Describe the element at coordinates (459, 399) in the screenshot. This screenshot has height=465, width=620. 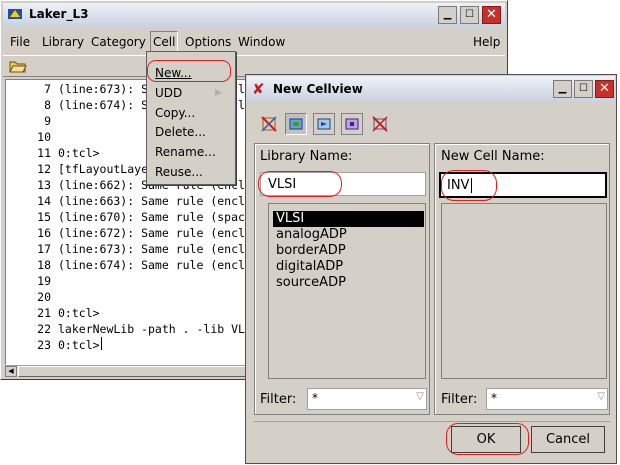
I see `cell-filter-label: Filter:` at that location.